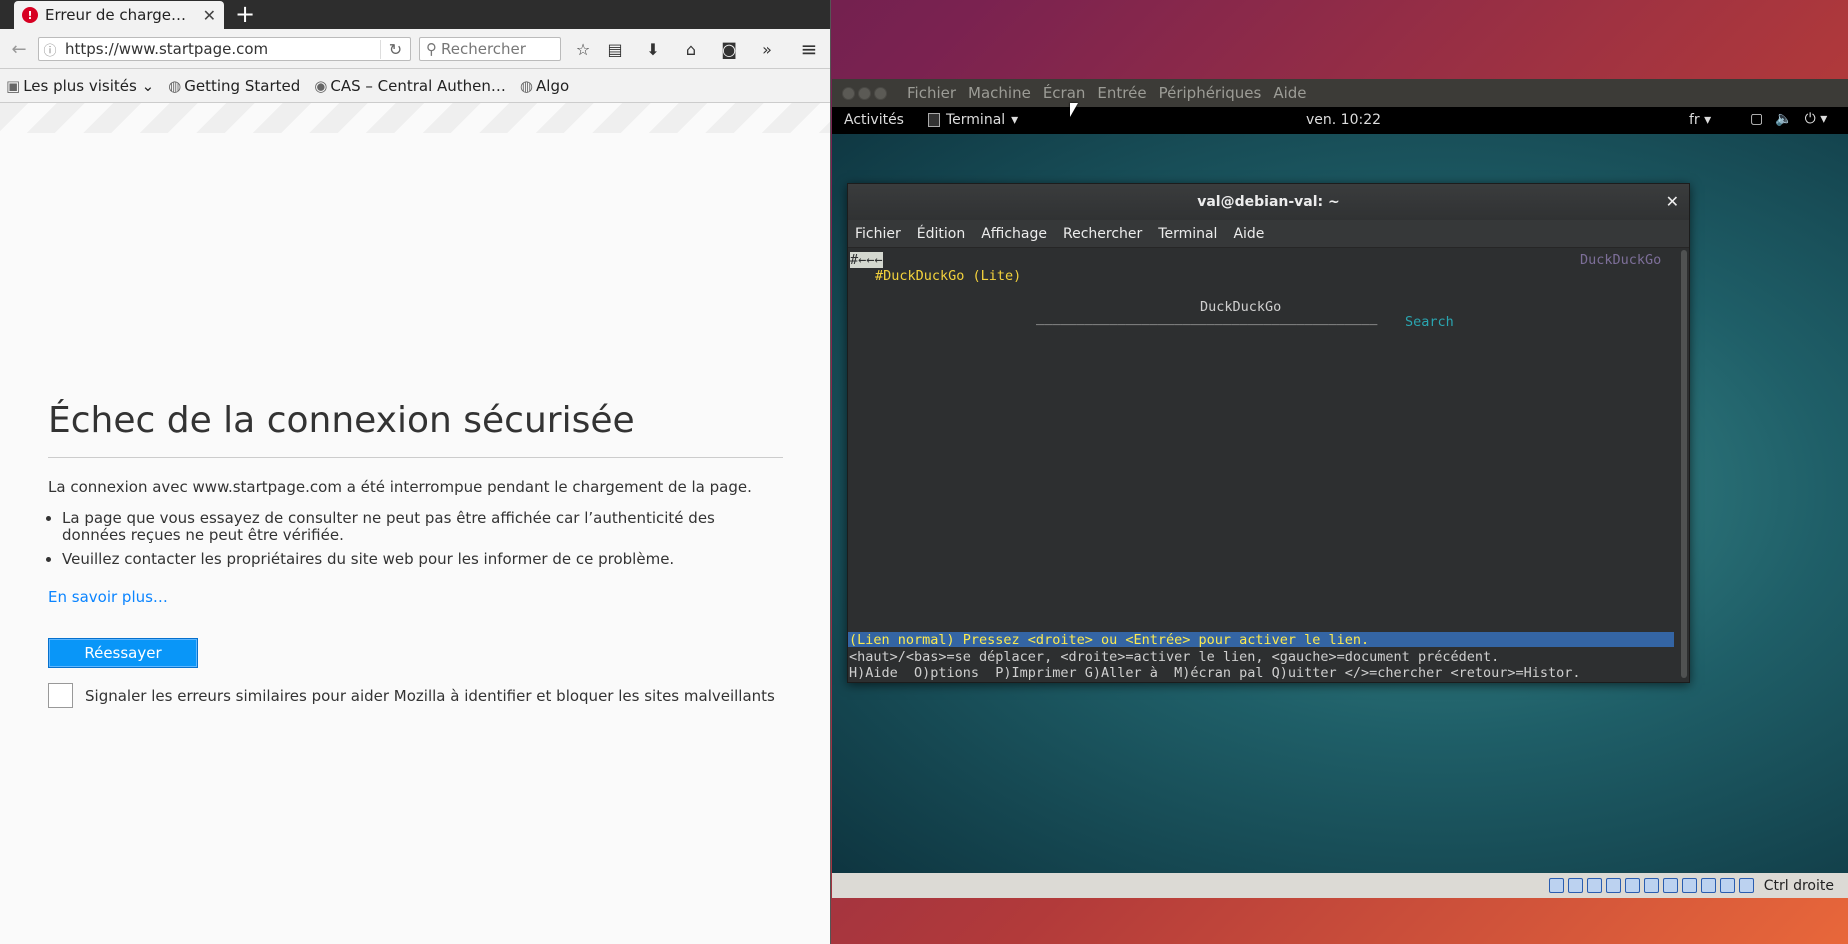 The image size is (1848, 944). I want to click on maximize-icon, so click(880, 93).